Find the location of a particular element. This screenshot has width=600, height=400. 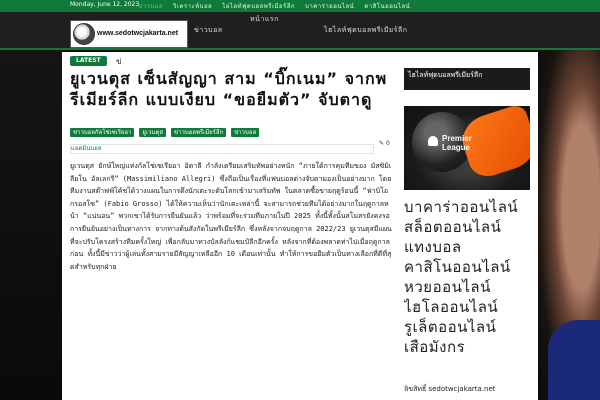

menu-item-news: ข่าวบอล is located at coordinates (208, 30).